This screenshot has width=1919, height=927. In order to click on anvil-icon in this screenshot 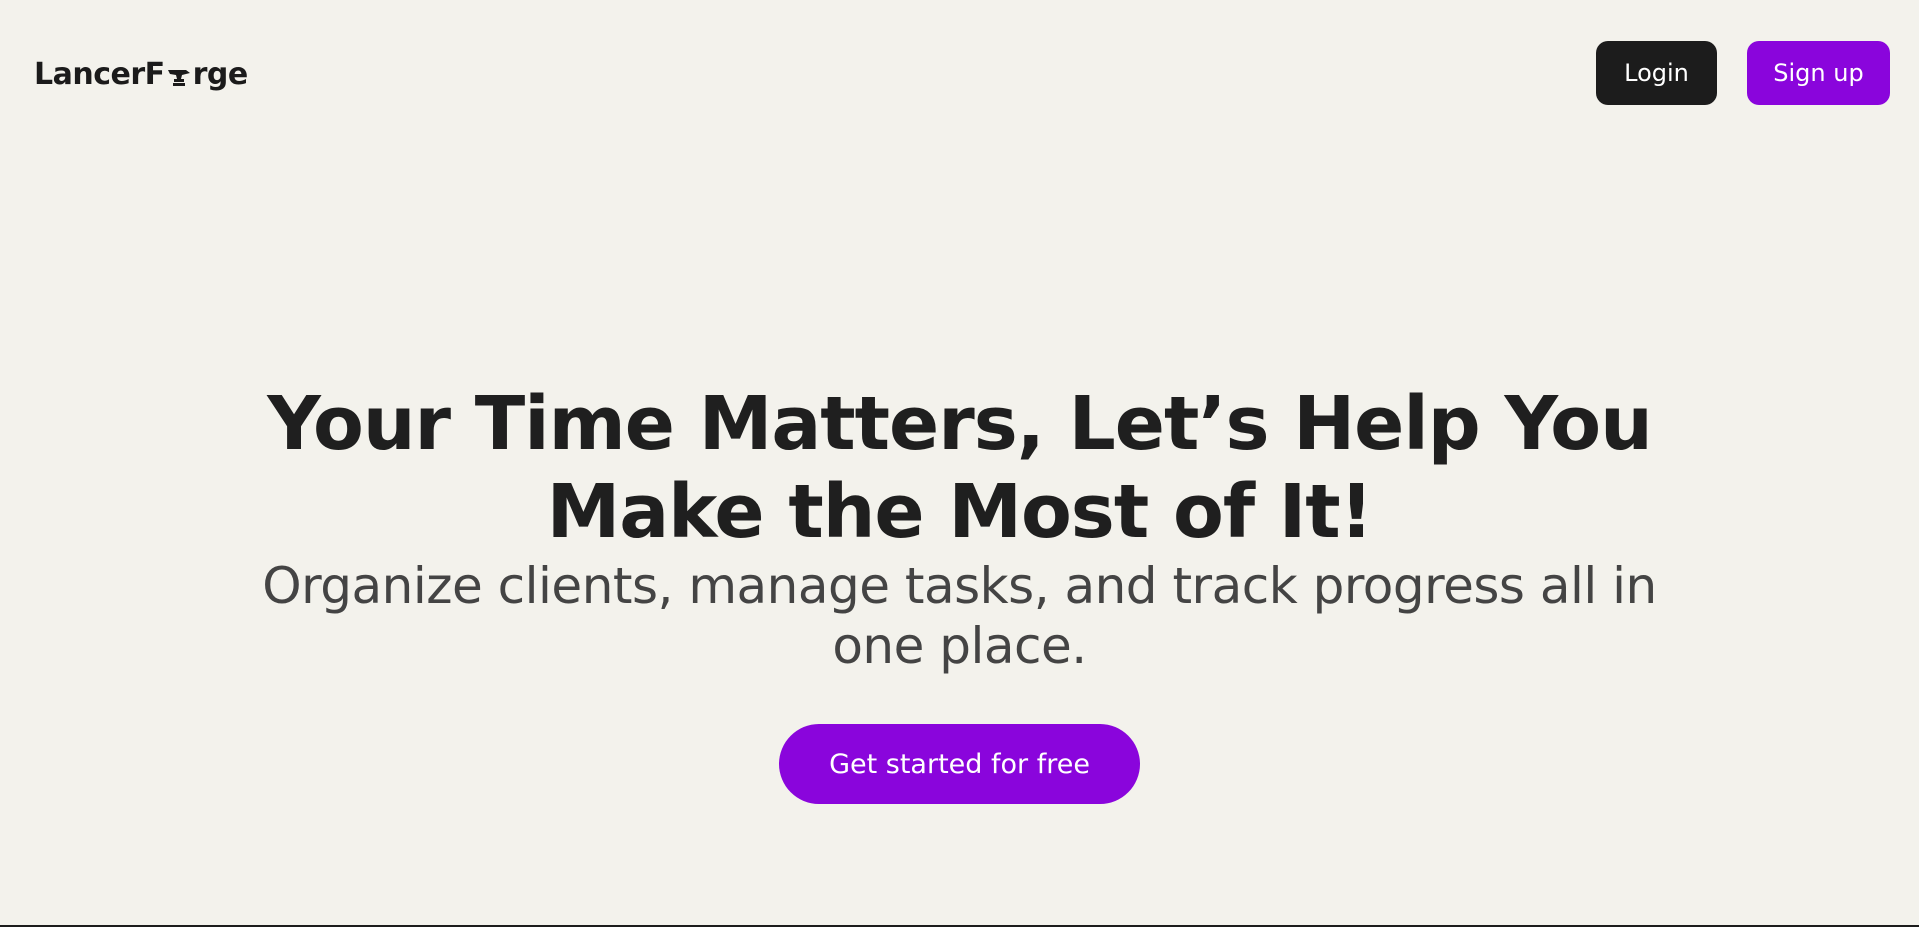, I will do `click(179, 77)`.